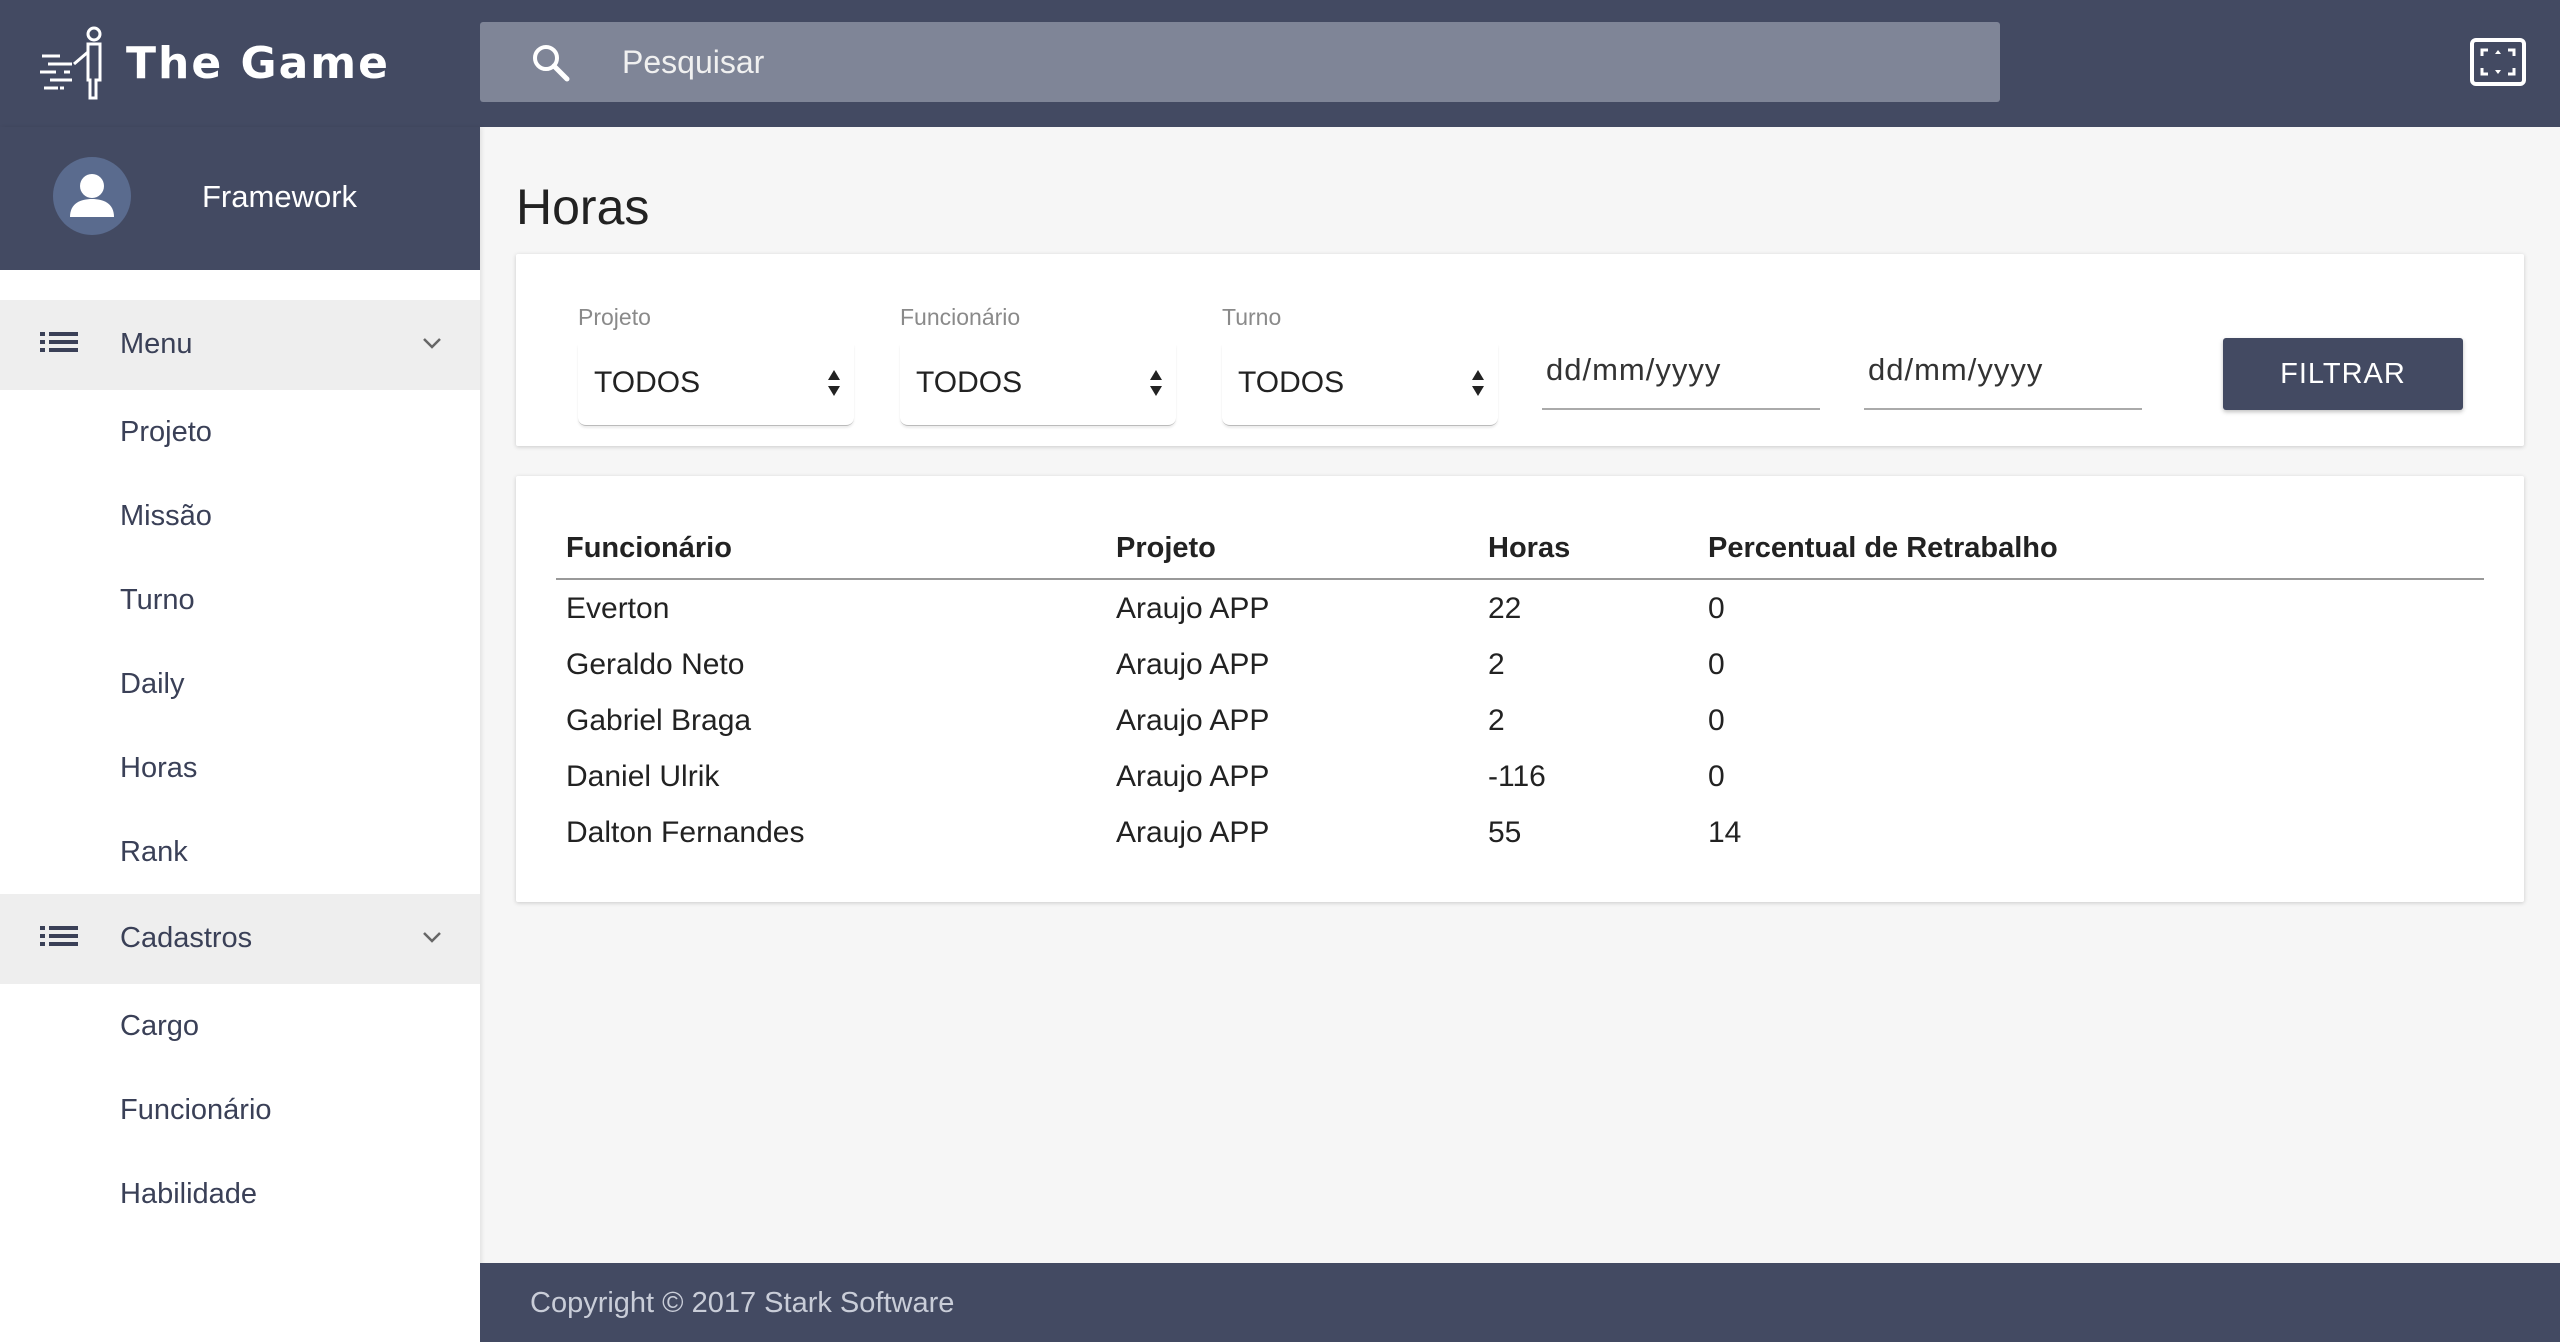 The height and width of the screenshot is (1342, 2560). What do you see at coordinates (280, 196) in the screenshot?
I see `user-name: Framework` at bounding box center [280, 196].